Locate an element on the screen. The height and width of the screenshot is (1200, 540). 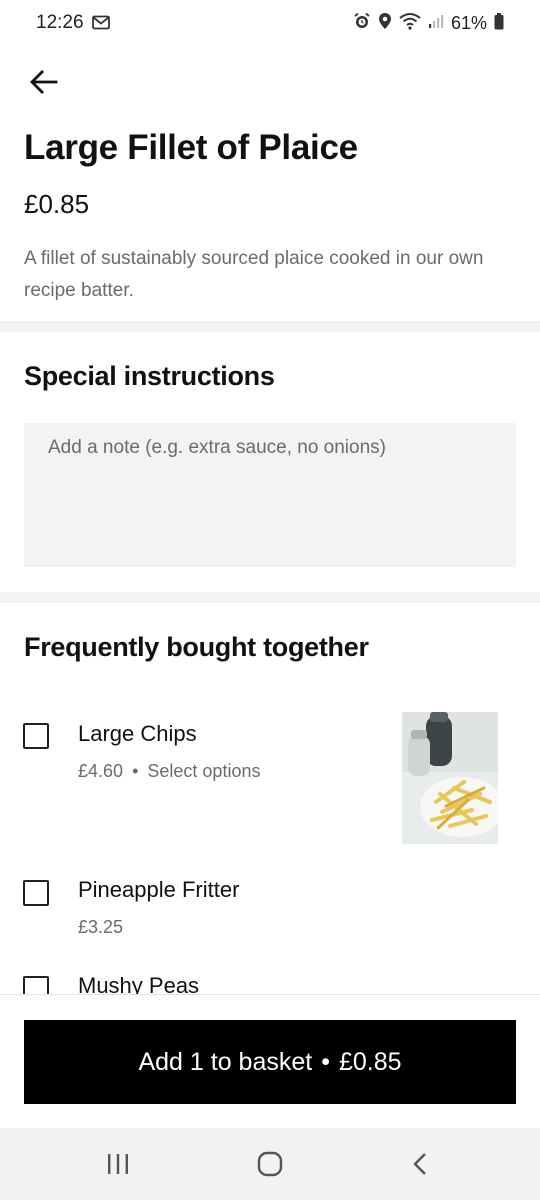
special-instructions-input: Add a note (e.g. extra sauce, no onions) is located at coordinates (270, 495).